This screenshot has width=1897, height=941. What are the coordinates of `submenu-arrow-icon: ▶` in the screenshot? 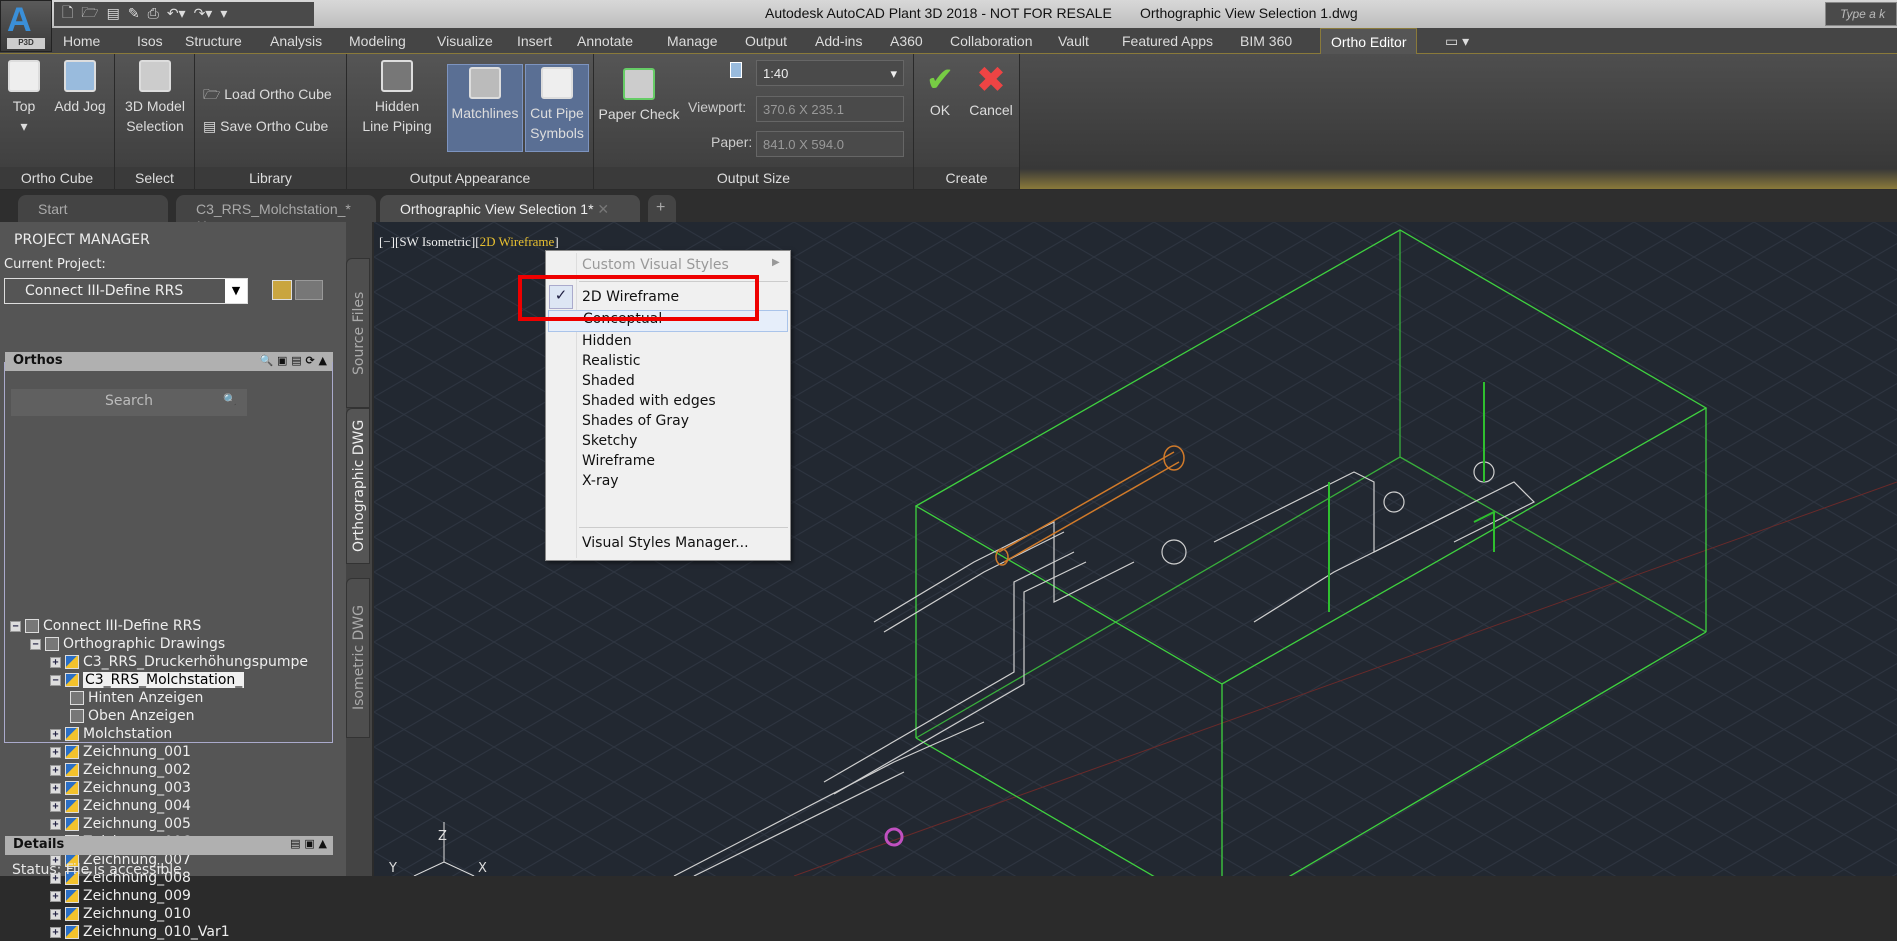 It's located at (776, 262).